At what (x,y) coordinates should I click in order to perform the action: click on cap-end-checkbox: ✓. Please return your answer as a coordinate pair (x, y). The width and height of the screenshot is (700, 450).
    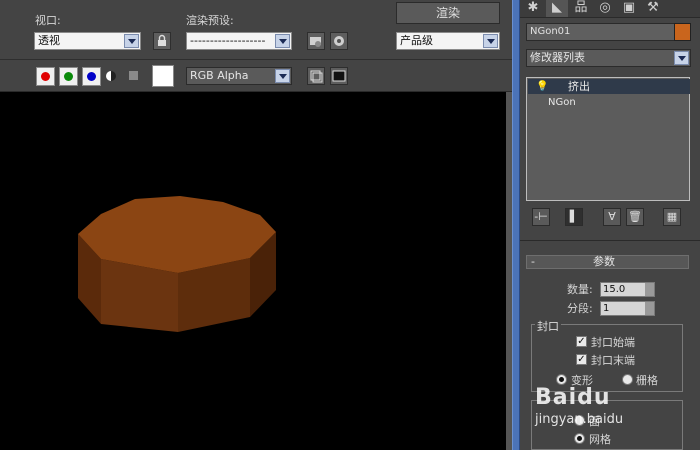
    Looking at the image, I should click on (581, 359).